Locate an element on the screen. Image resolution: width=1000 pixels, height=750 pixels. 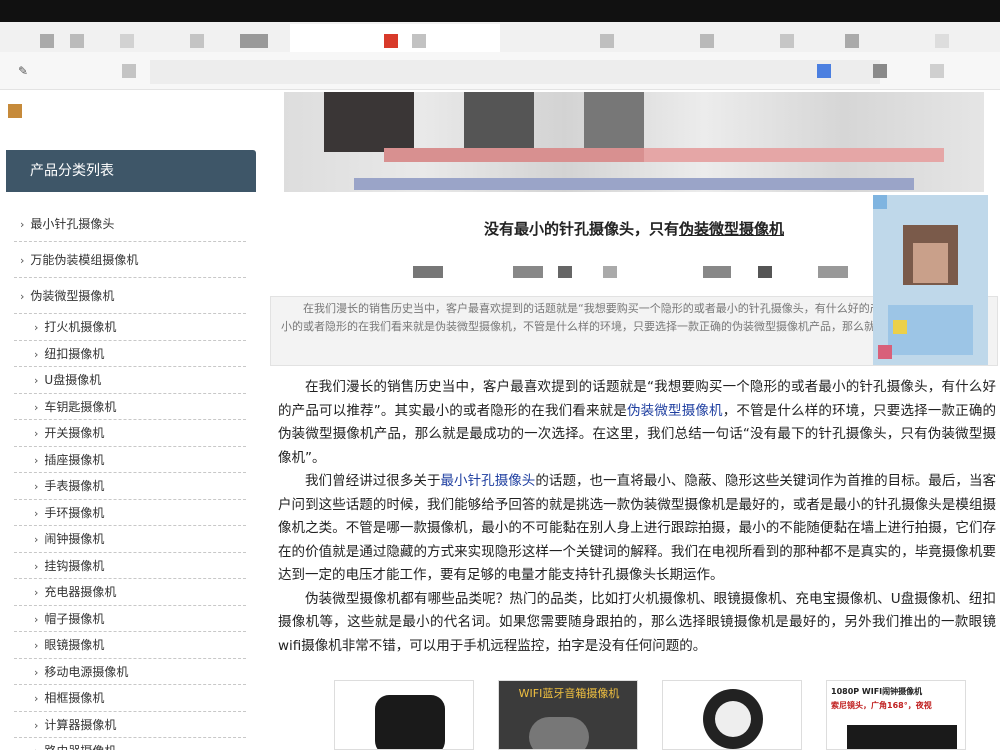
edit-icon: ✎ is located at coordinates (23, 71).